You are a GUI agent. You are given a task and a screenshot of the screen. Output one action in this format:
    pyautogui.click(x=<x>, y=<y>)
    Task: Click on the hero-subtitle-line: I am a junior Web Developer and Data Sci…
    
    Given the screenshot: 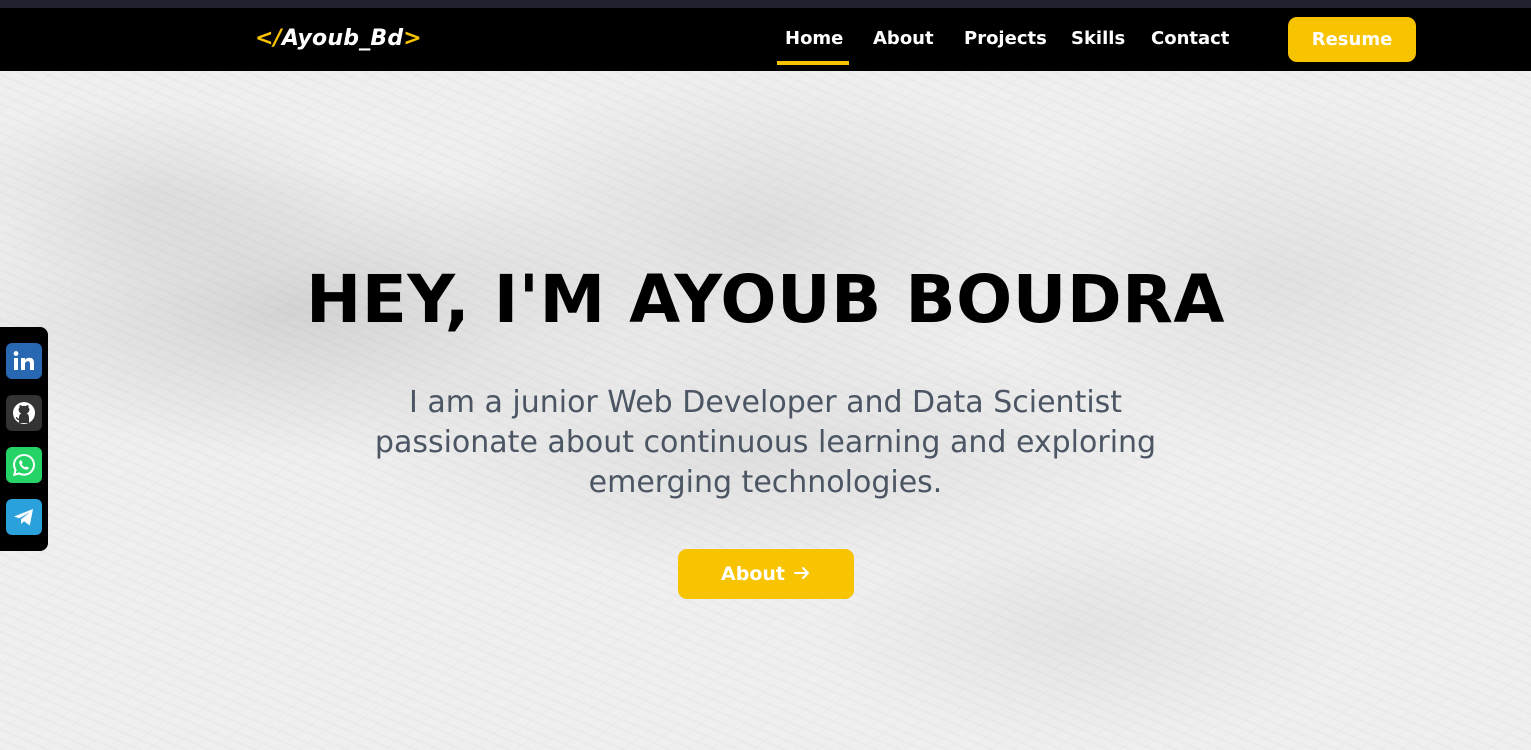 What is the action you would take?
    pyautogui.click(x=765, y=402)
    